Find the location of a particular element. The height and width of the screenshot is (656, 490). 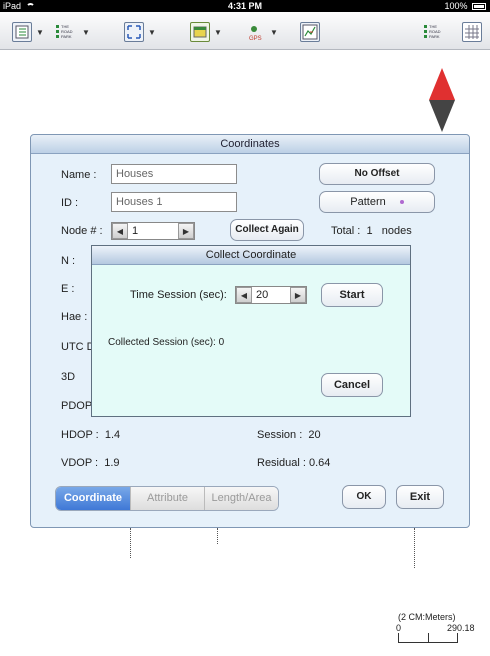

graph-icon is located at coordinates (310, 32).